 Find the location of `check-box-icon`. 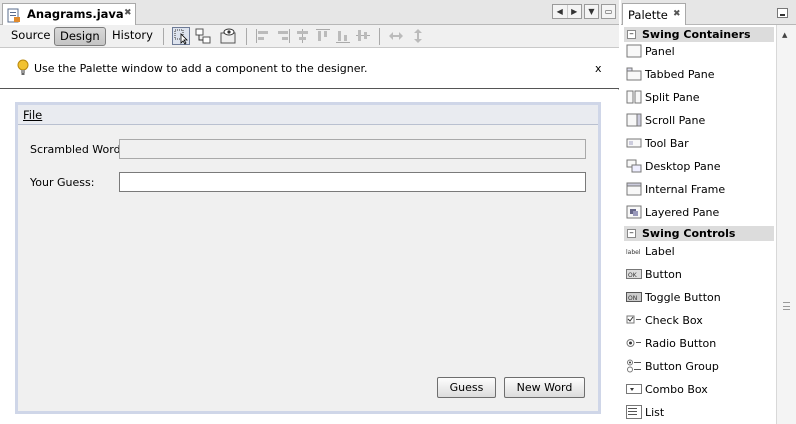

check-box-icon is located at coordinates (633, 319).